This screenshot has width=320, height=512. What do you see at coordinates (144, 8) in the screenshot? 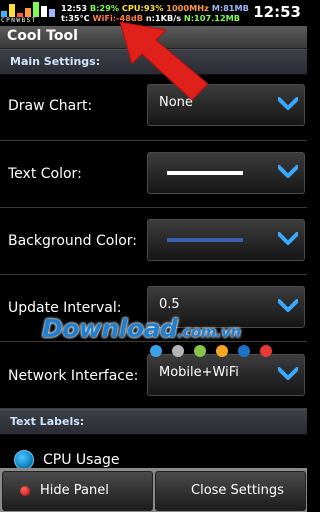
I see `status-cpu: CPU:93%` at bounding box center [144, 8].